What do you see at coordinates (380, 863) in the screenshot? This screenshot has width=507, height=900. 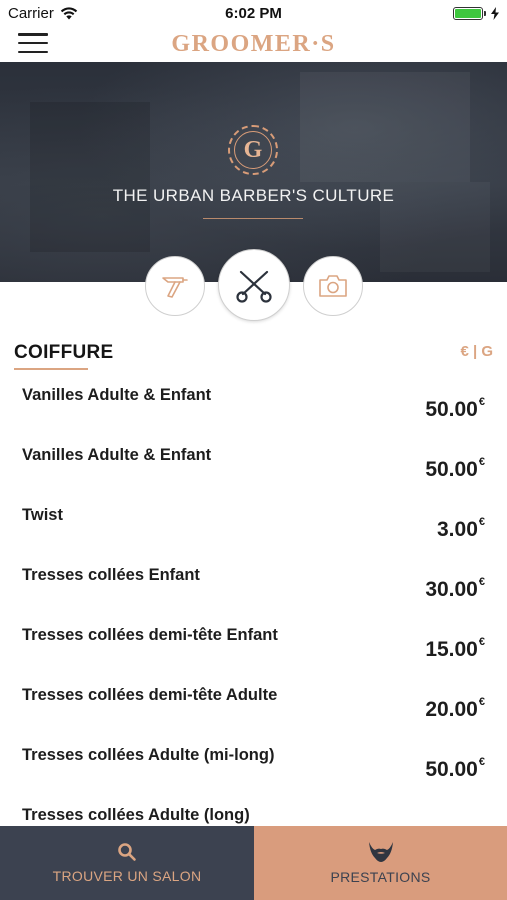 I see `tab-prestations: PRESTATIONS` at bounding box center [380, 863].